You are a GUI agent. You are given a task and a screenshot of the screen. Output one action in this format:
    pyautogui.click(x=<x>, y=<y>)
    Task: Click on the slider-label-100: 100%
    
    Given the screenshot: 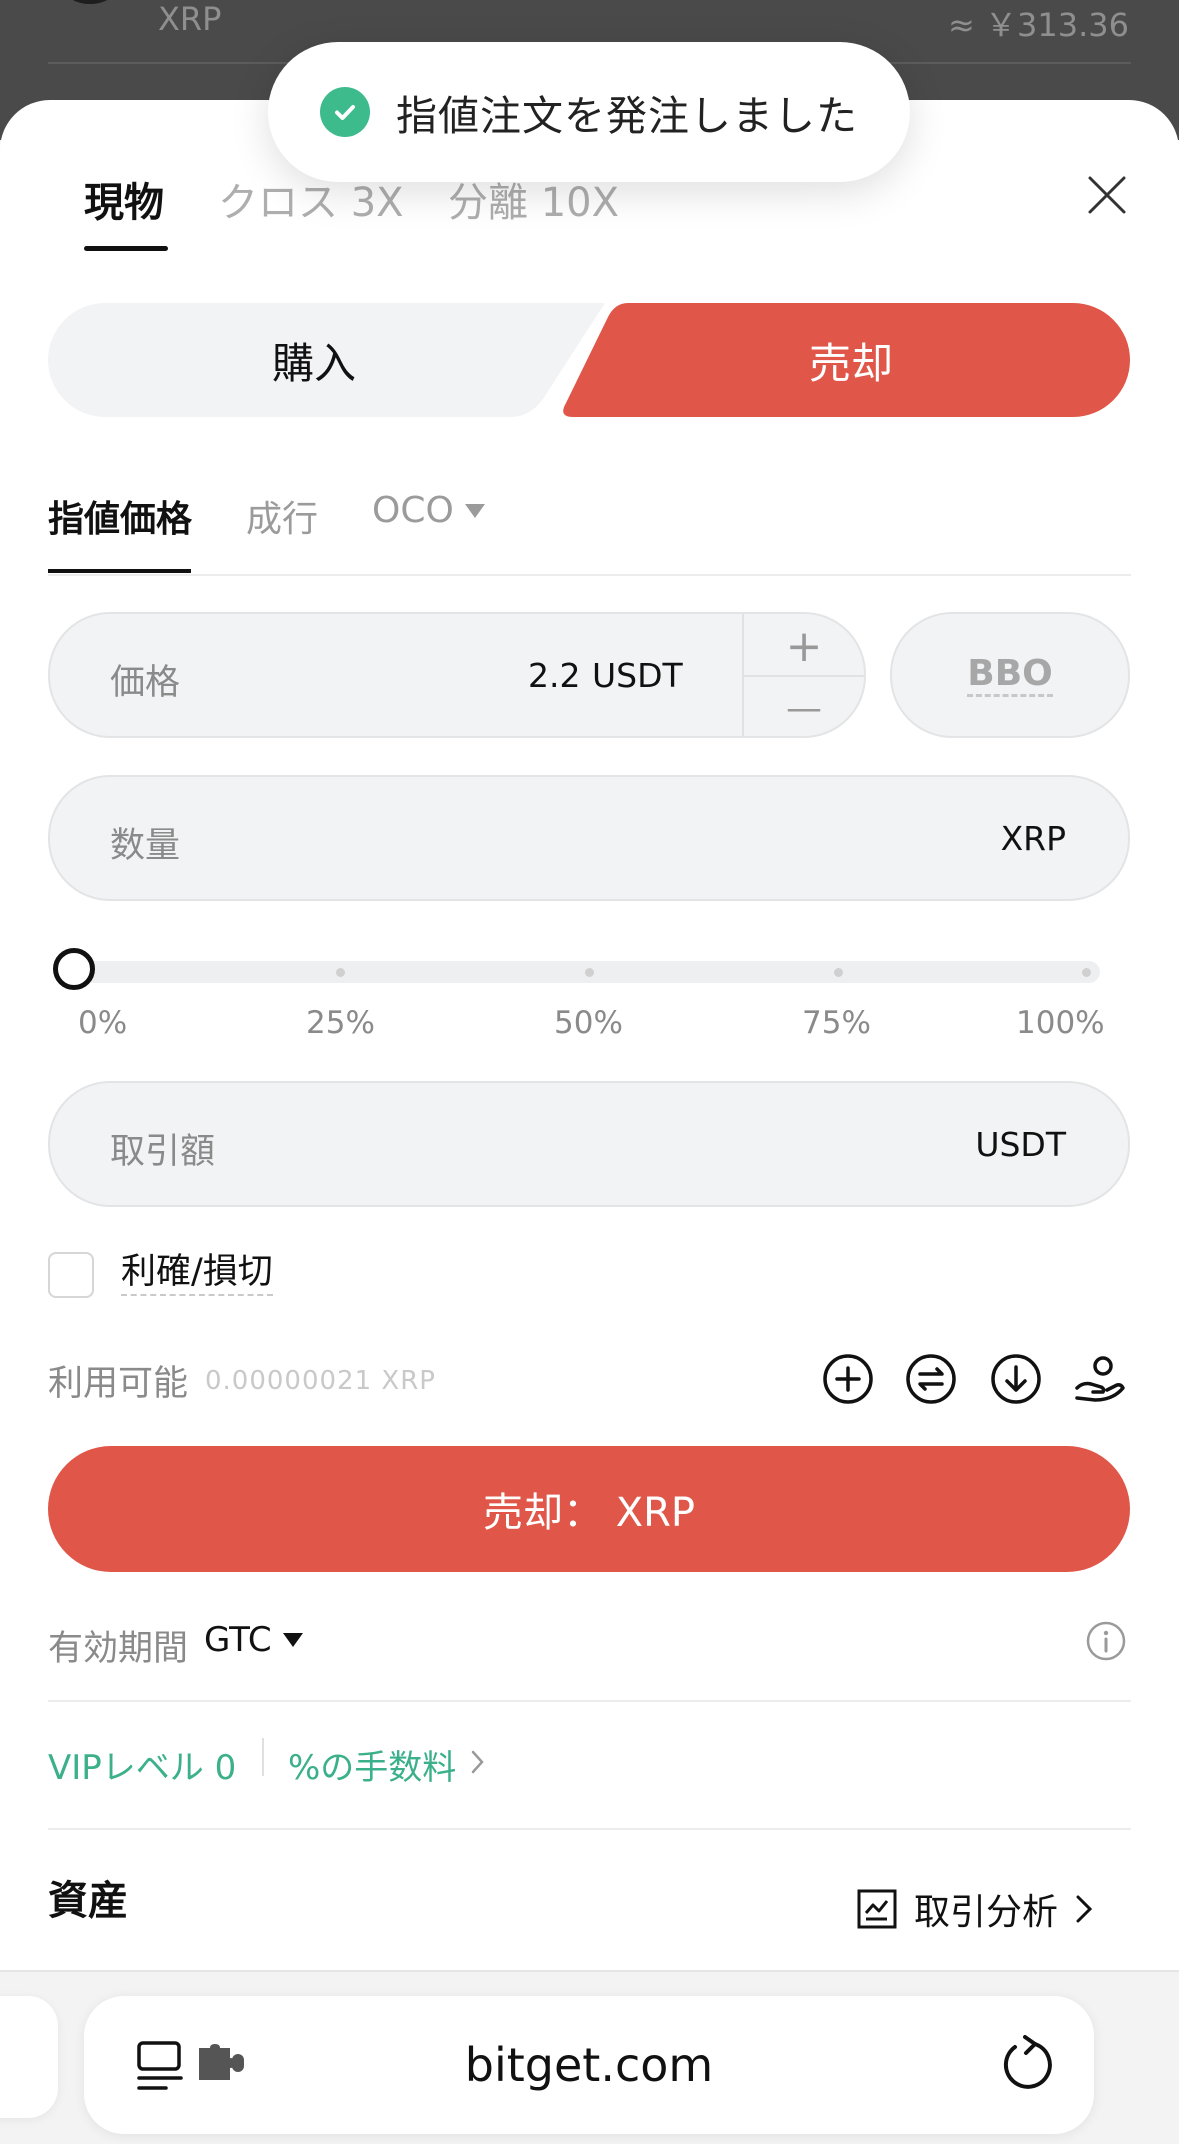 What is the action you would take?
    pyautogui.click(x=1060, y=1023)
    